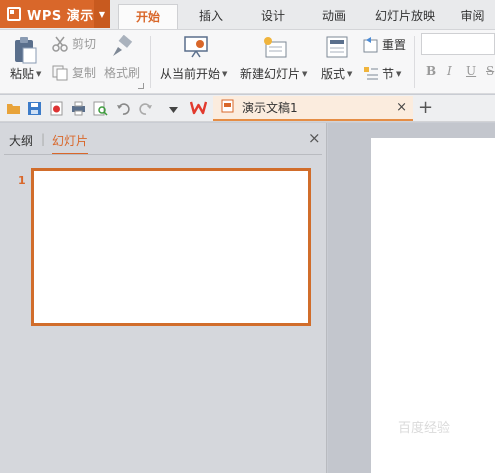 The width and height of the screenshot is (495, 473). I want to click on tab-slideshow: 幻灯片放映, so click(405, 16).